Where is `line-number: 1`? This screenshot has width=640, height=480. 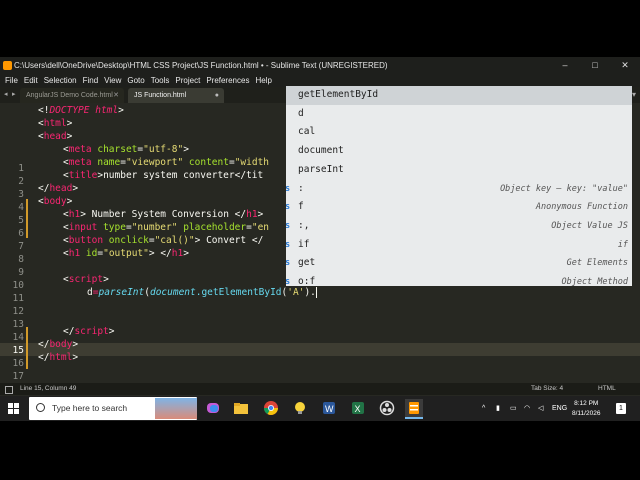
line-number: 1 is located at coordinates (21, 168).